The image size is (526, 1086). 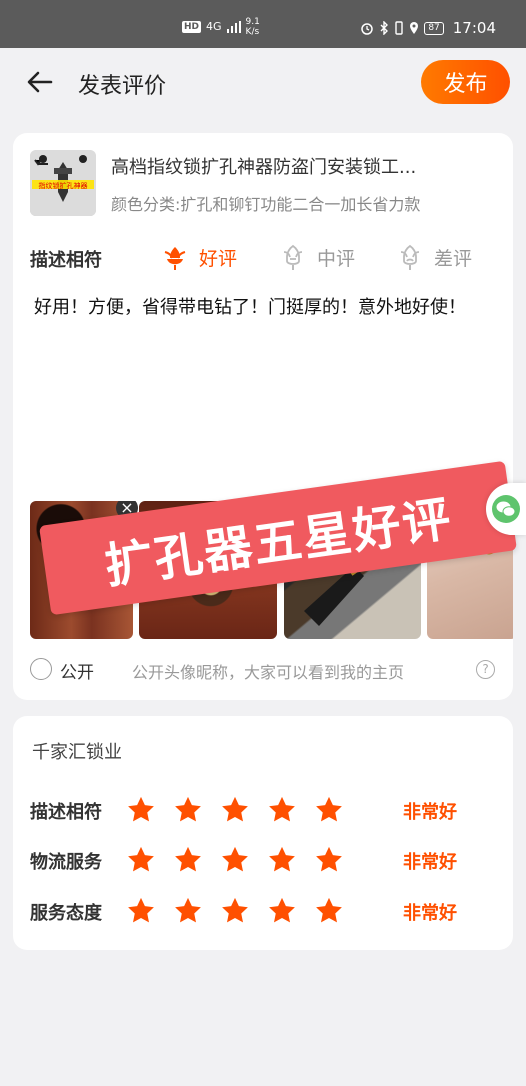 I want to click on product-thumb-text: 指纹锁扩孔神器, so click(x=63, y=185).